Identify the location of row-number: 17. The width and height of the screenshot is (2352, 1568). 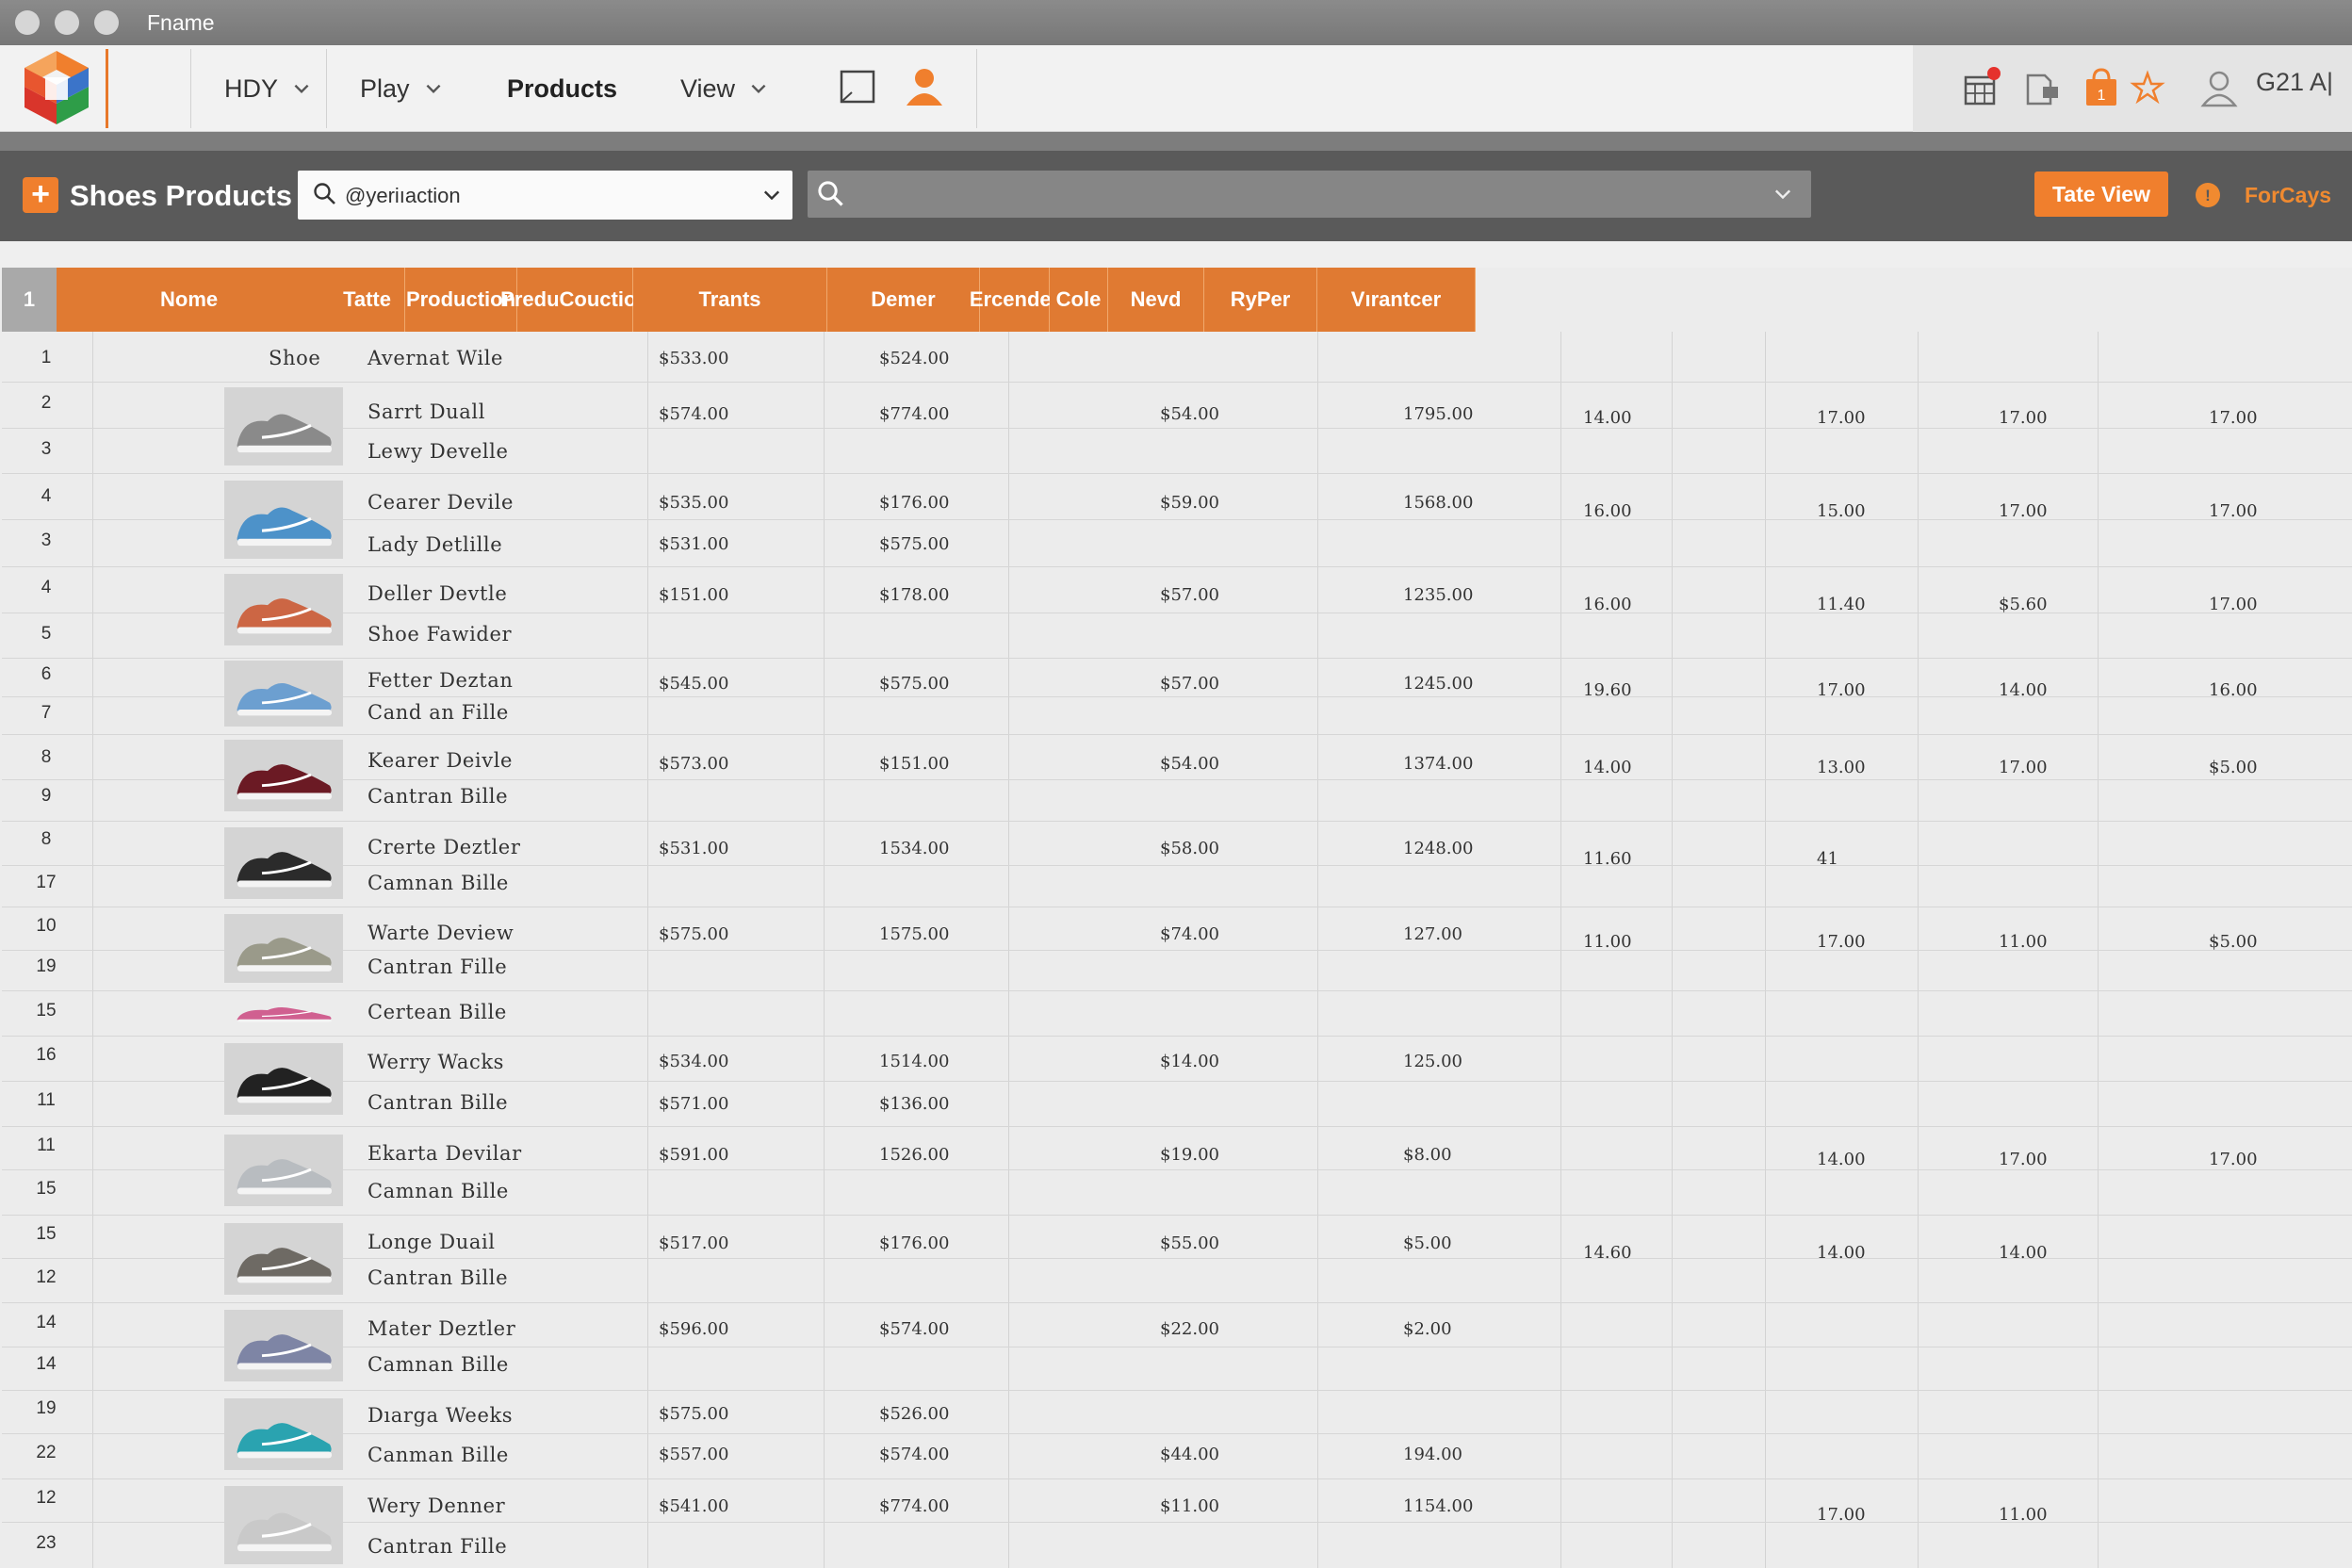
(46, 883).